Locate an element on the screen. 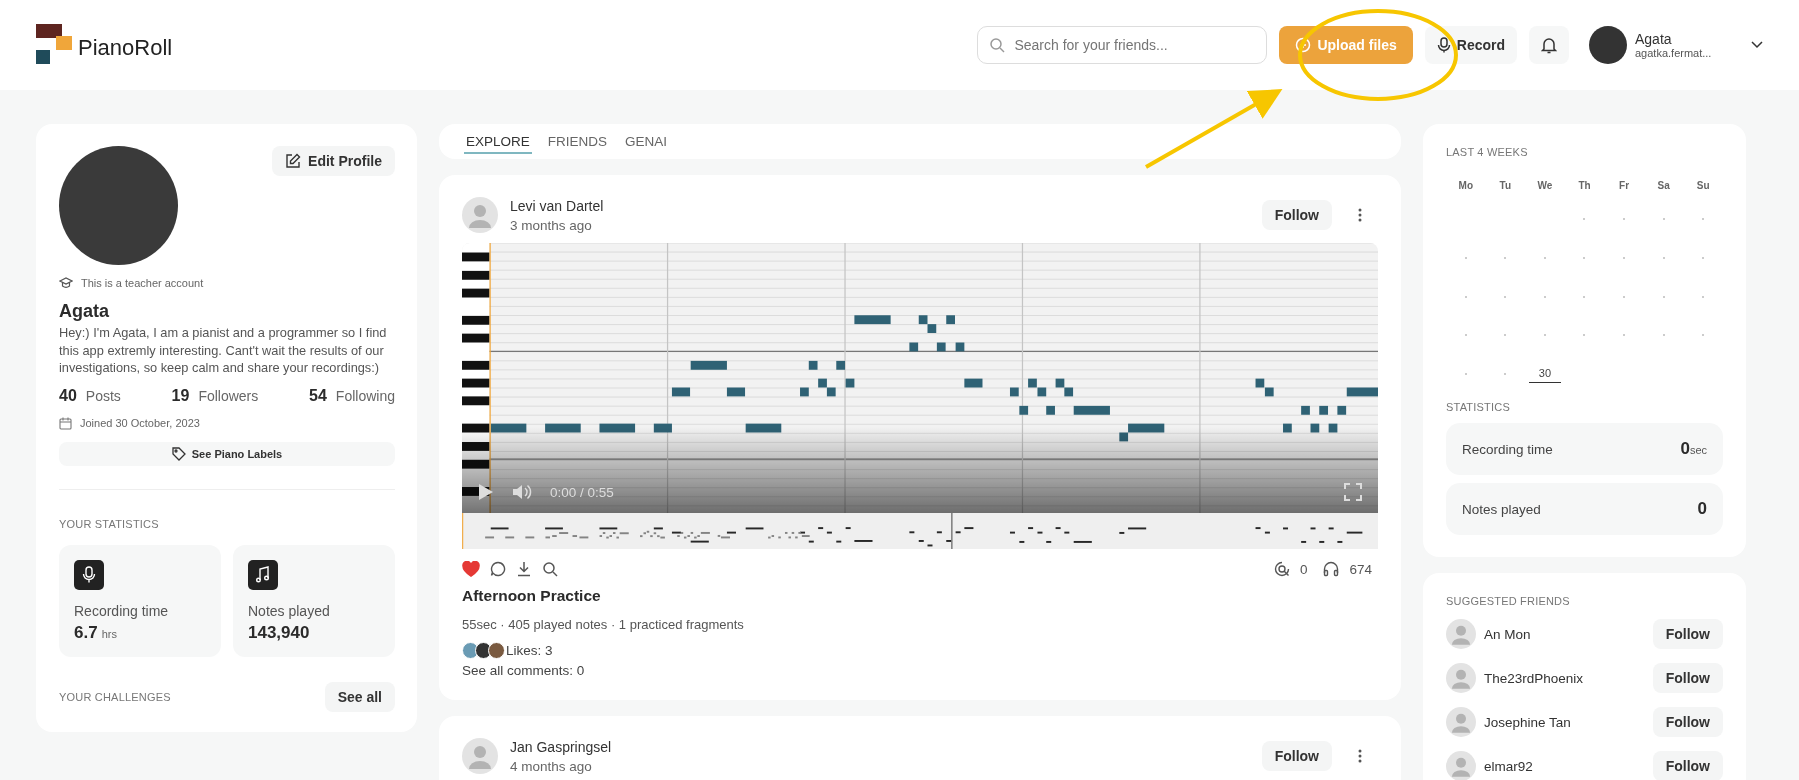 Image resolution: width=1799 pixels, height=780 pixels. section-heading: SUGGESTED FRIENDS is located at coordinates (1508, 601).